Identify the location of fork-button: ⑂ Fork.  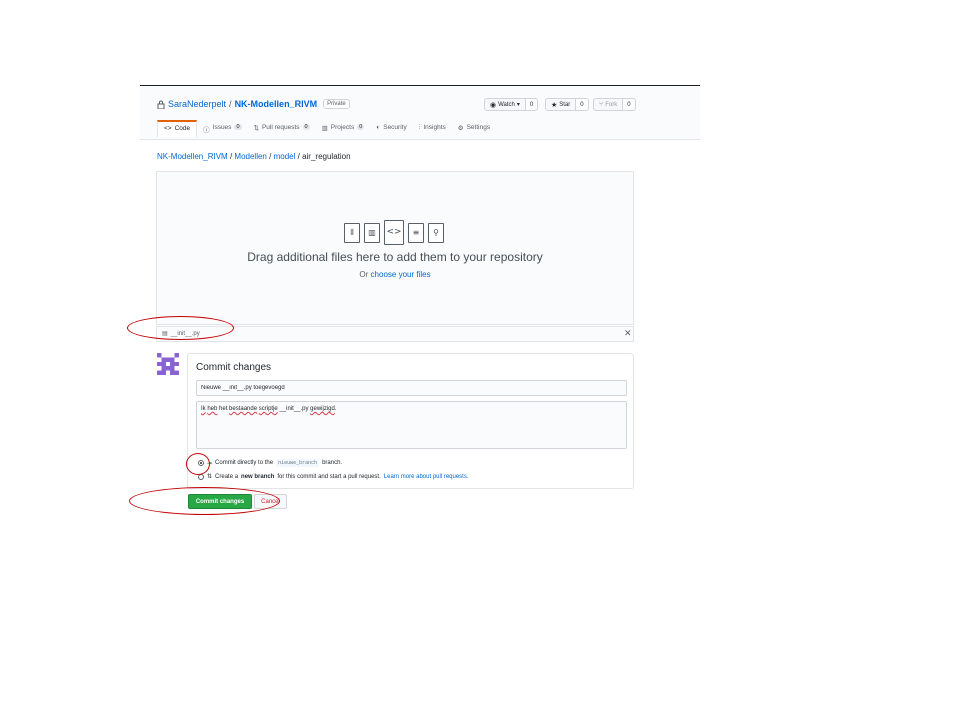
(608, 104).